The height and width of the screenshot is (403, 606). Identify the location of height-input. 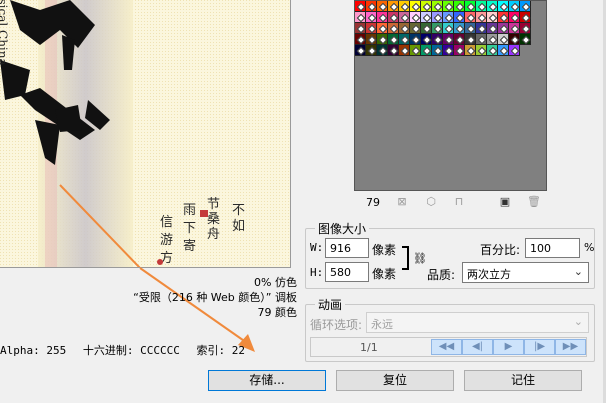
(347, 272).